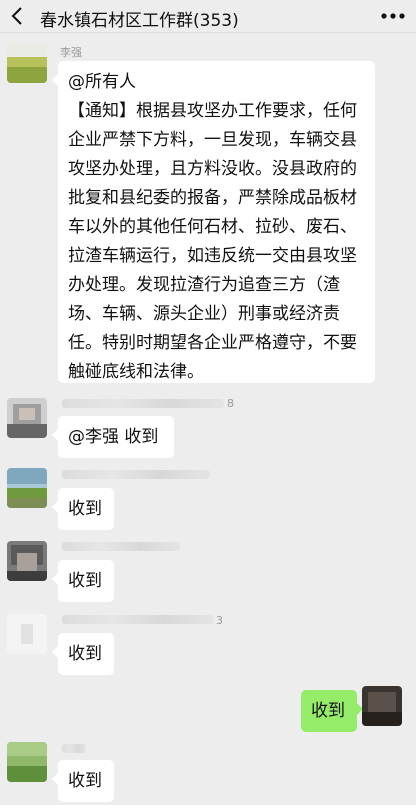 The height and width of the screenshot is (805, 416). I want to click on more-dots-icon, so click(393, 16).